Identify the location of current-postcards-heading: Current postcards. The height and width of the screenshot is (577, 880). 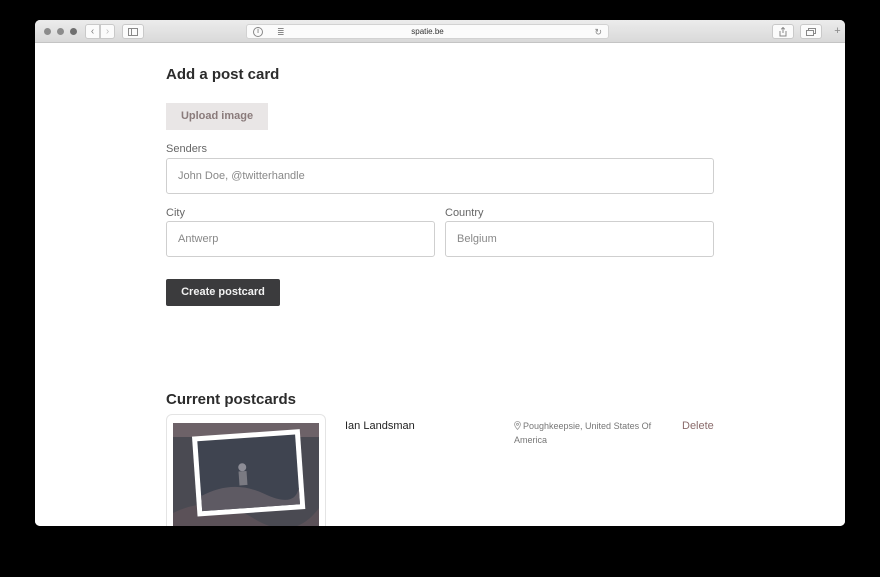
(231, 399).